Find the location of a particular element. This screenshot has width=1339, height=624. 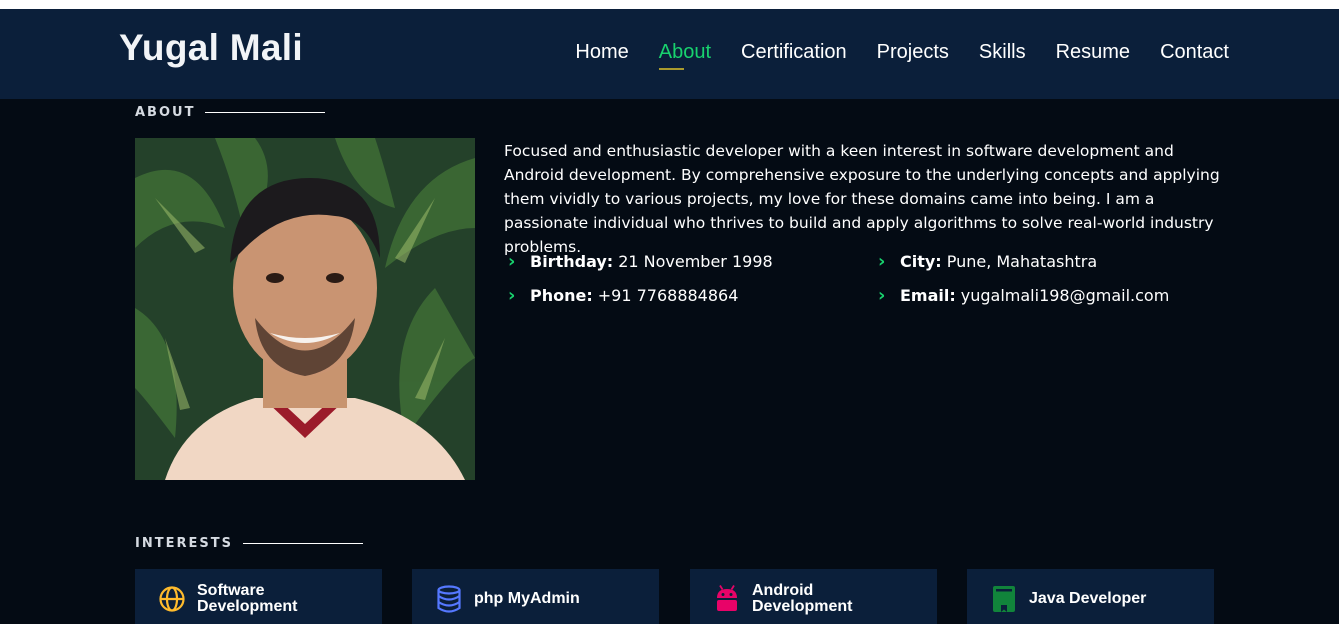

interest-label: php MyAdmin is located at coordinates (527, 598).